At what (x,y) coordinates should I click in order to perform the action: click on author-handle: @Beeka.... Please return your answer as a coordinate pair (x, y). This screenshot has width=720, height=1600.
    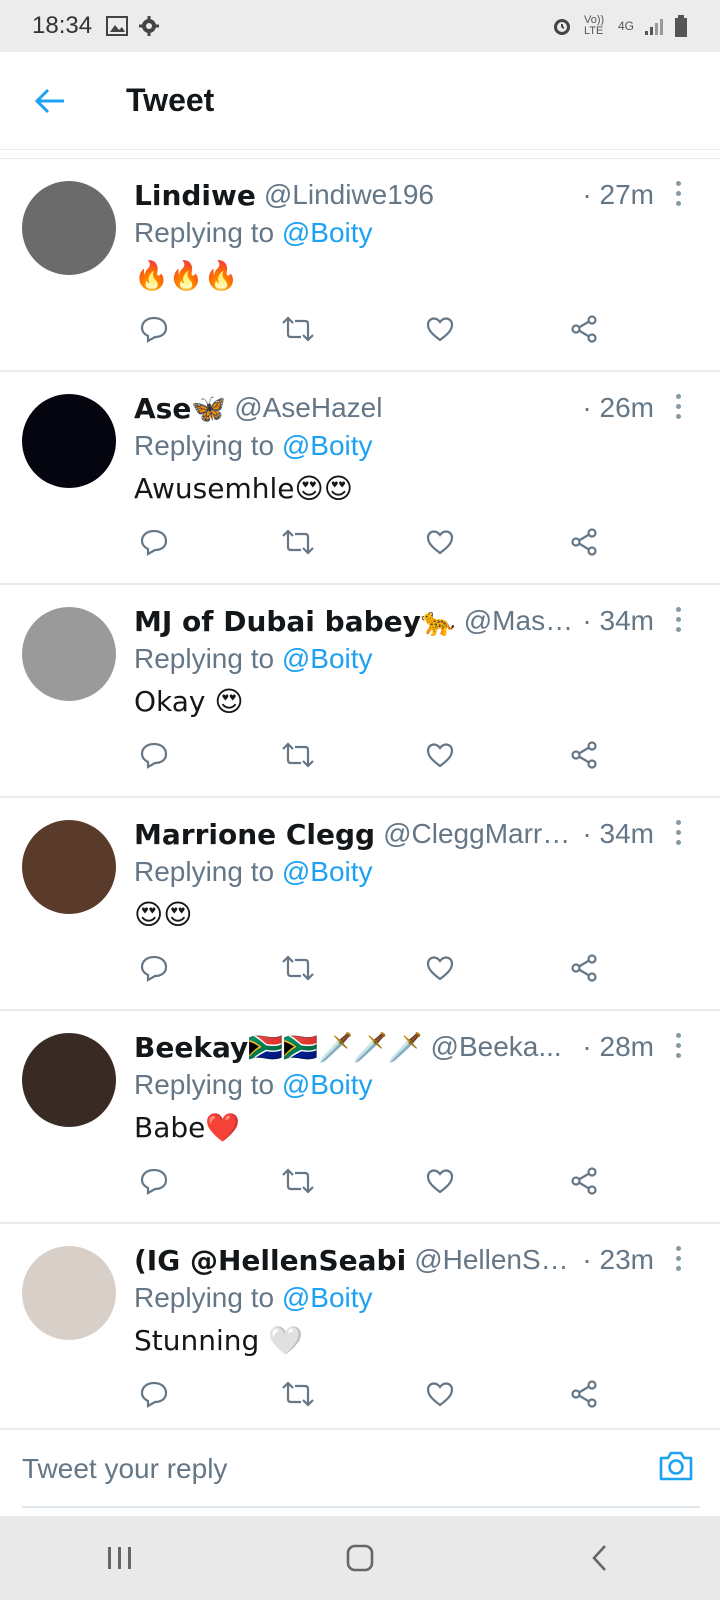
    Looking at the image, I should click on (496, 1047).